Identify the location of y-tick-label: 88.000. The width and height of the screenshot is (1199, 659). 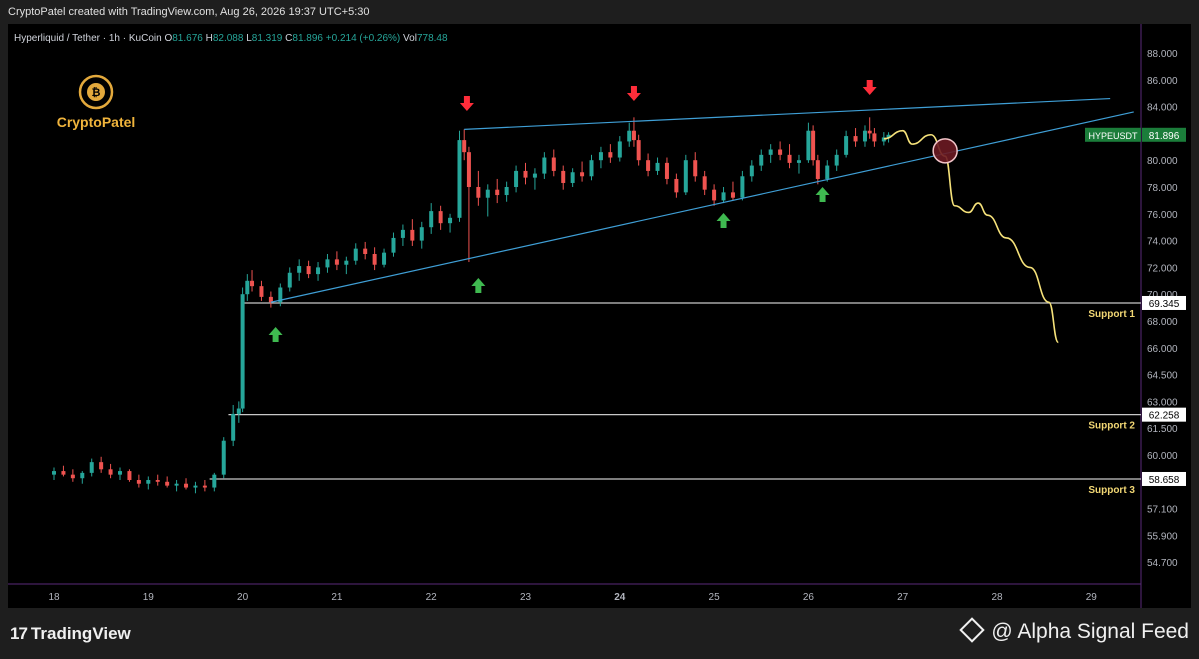
(1162, 54).